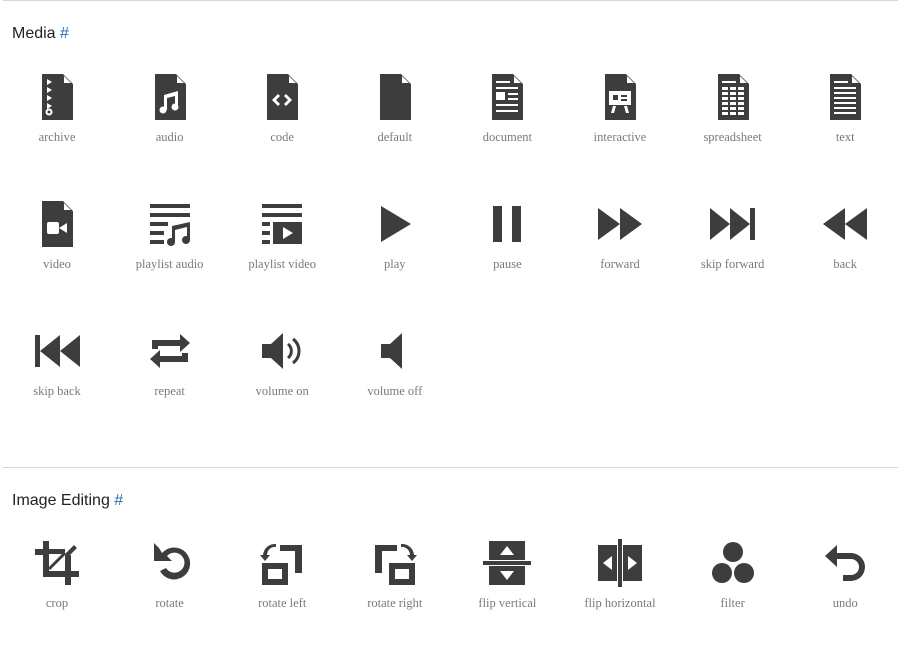  I want to click on icon-label: crop, so click(57, 603).